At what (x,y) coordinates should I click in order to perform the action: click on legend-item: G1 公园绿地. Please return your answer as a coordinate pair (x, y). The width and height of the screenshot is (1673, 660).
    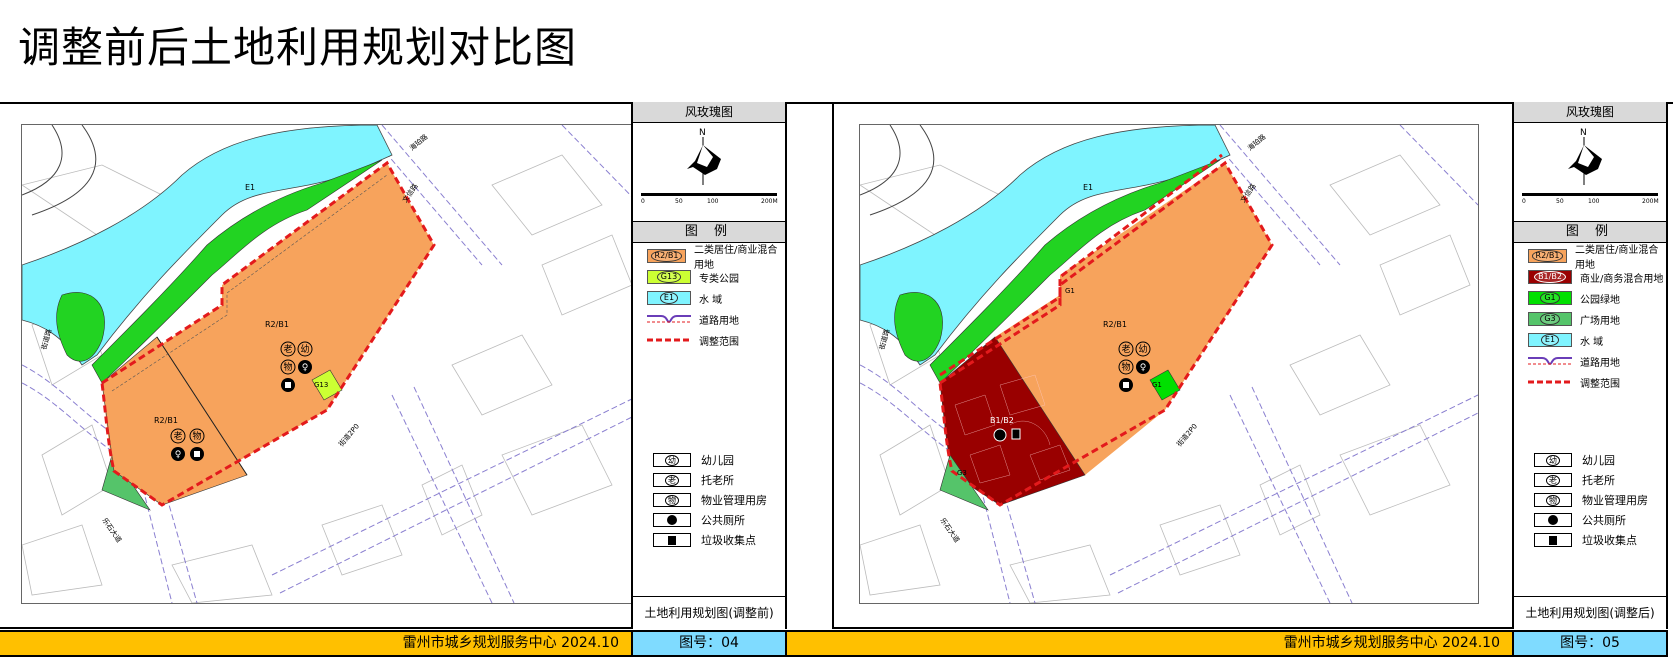
    Looking at the image, I should click on (1574, 298).